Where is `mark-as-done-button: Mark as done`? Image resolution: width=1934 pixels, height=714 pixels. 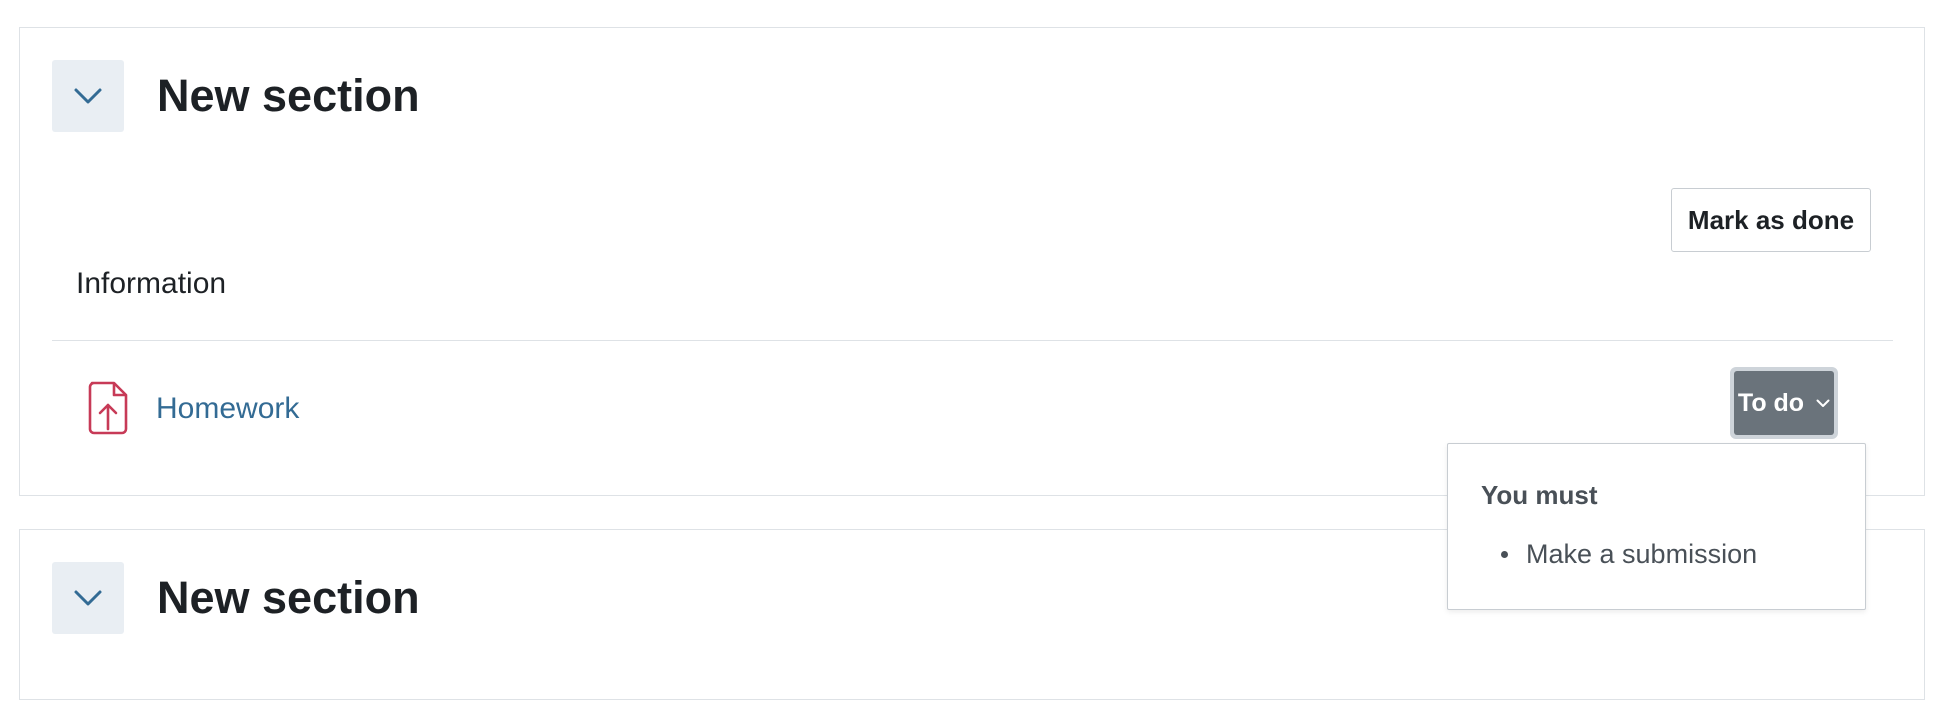 mark-as-done-button: Mark as done is located at coordinates (1771, 220).